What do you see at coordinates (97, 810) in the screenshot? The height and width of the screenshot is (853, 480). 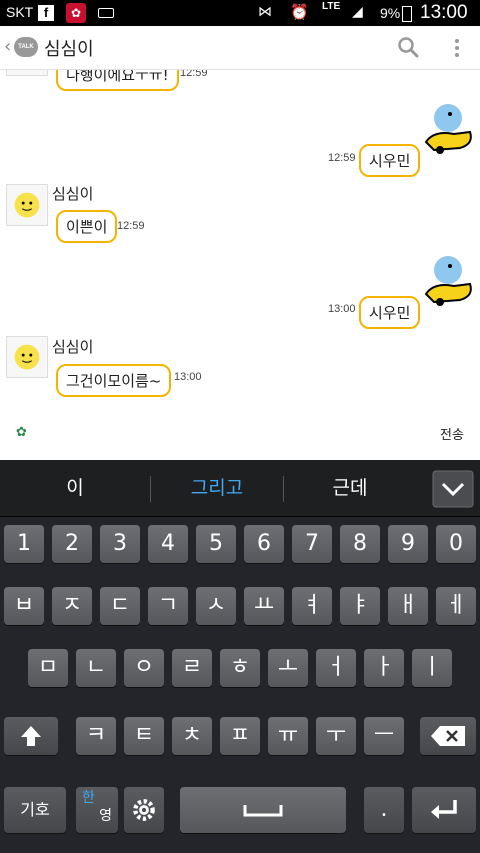 I see `language-toggle-key: 한 영` at bounding box center [97, 810].